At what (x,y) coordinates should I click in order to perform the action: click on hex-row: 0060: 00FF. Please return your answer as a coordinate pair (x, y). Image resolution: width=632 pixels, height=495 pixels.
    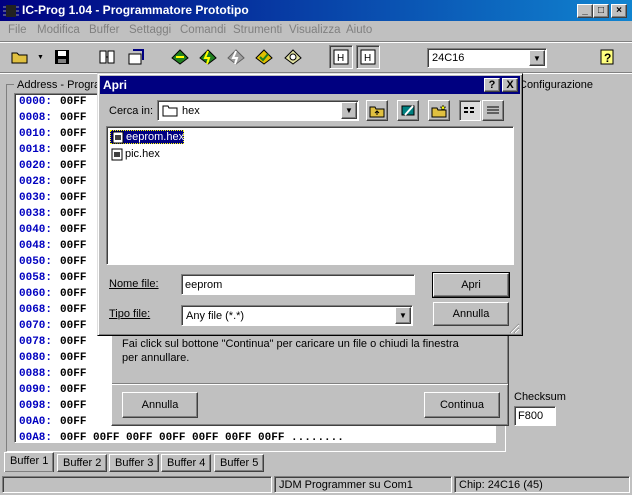
    Looking at the image, I should click on (52, 294).